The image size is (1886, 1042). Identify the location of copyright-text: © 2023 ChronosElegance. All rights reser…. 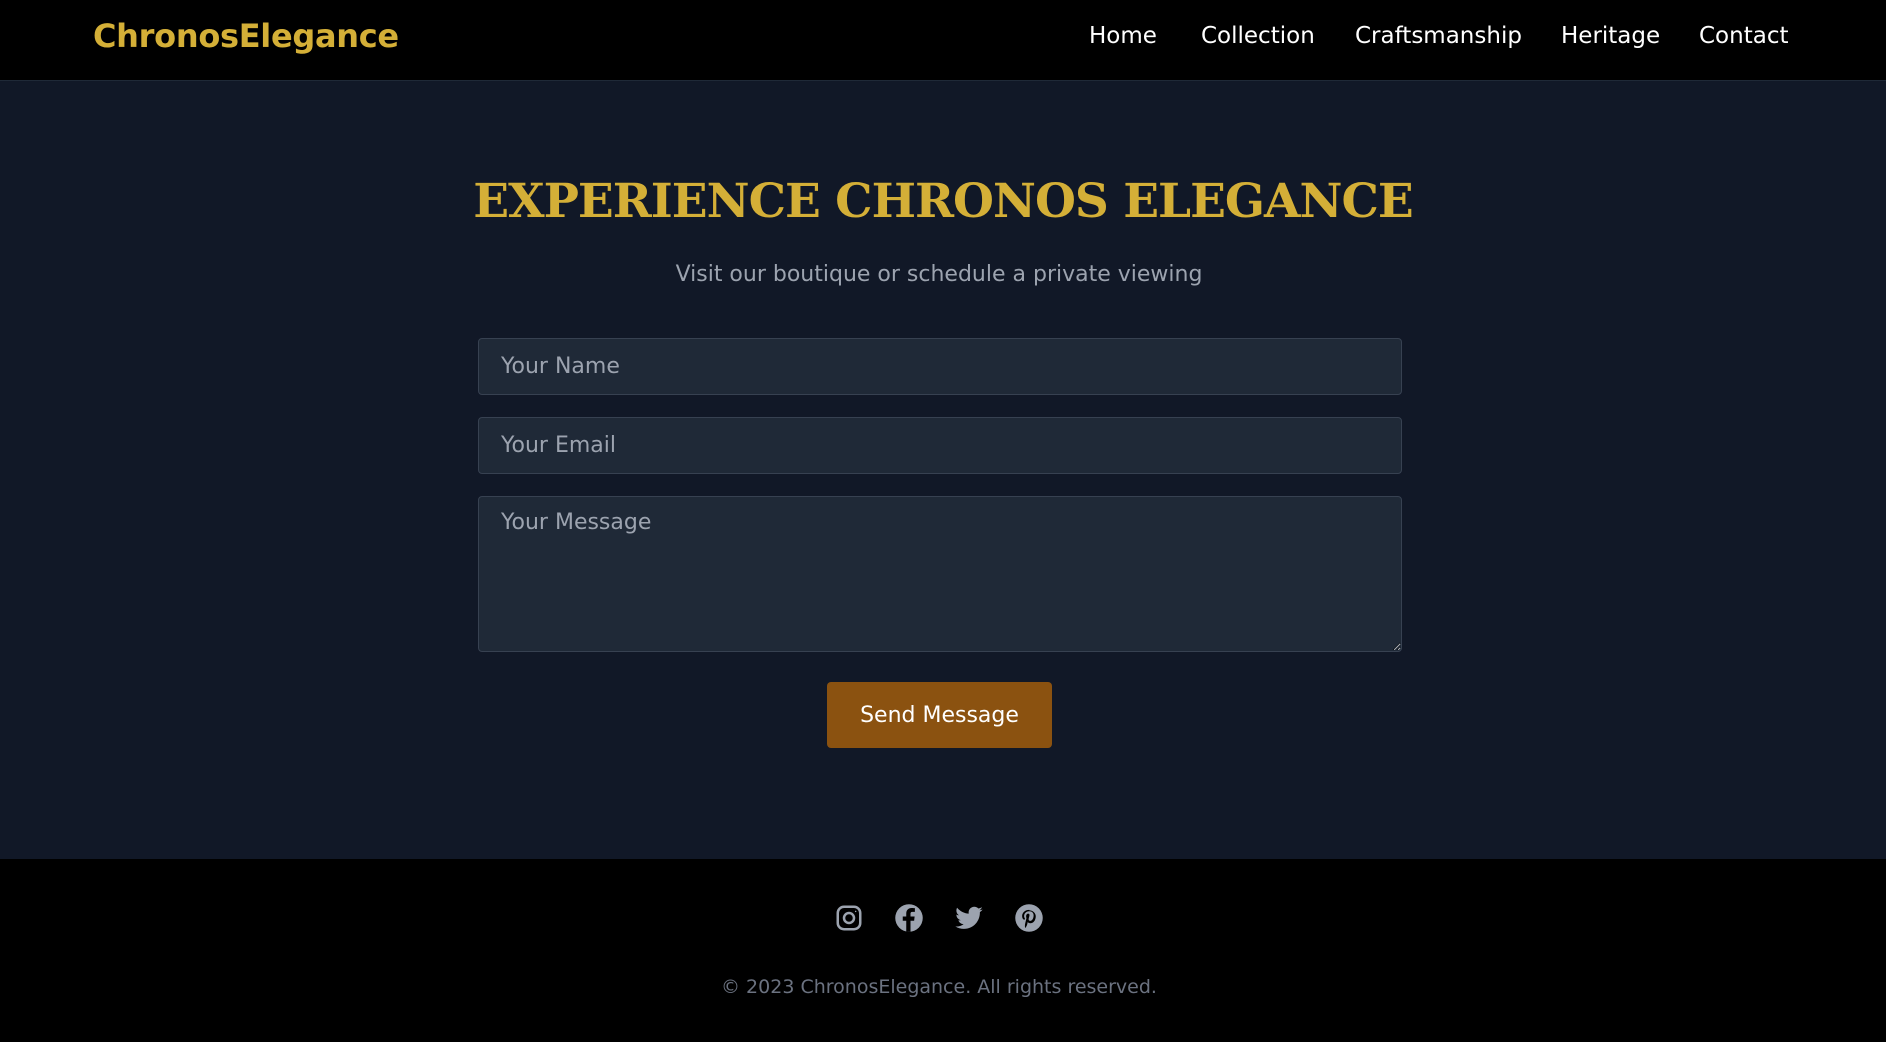
(939, 987).